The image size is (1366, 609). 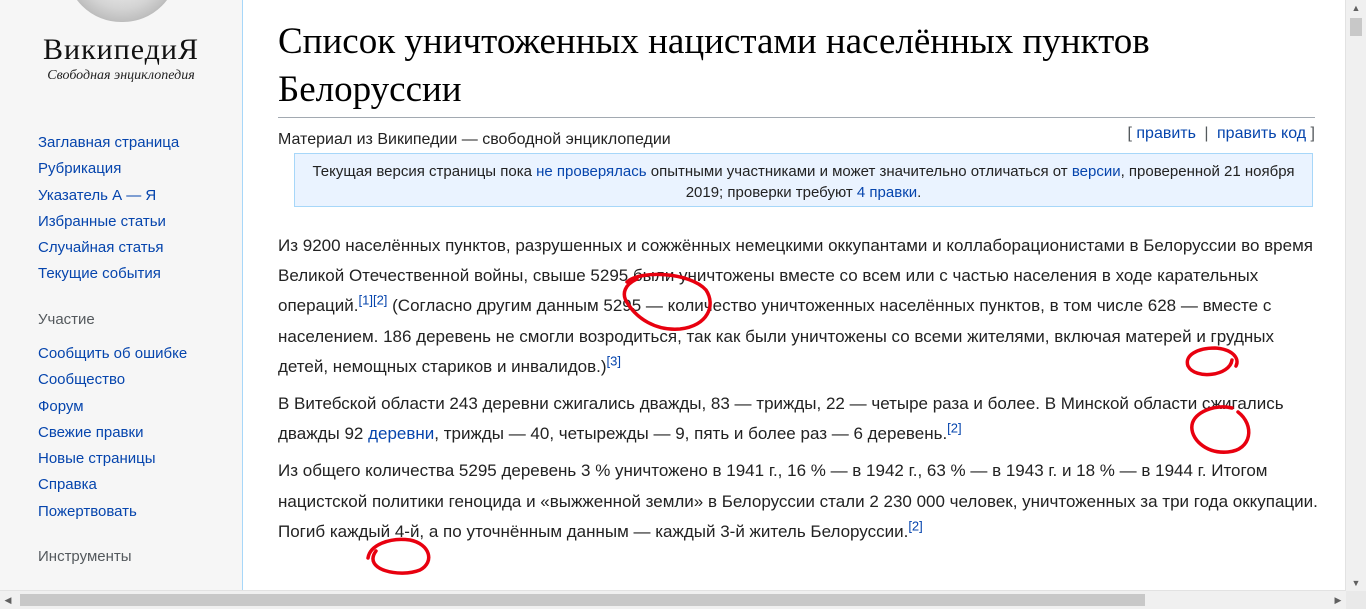 What do you see at coordinates (66, 319) in the screenshot?
I see `participation-heading: Участие` at bounding box center [66, 319].